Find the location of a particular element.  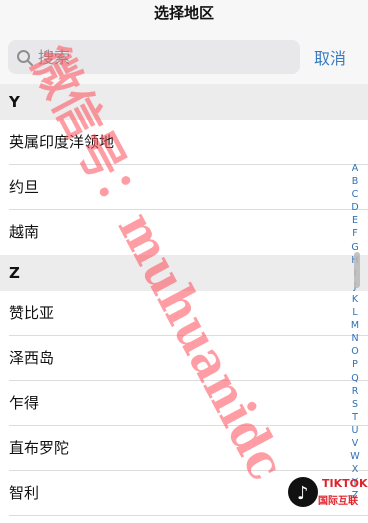

index-letter-c: C is located at coordinates (355, 194).